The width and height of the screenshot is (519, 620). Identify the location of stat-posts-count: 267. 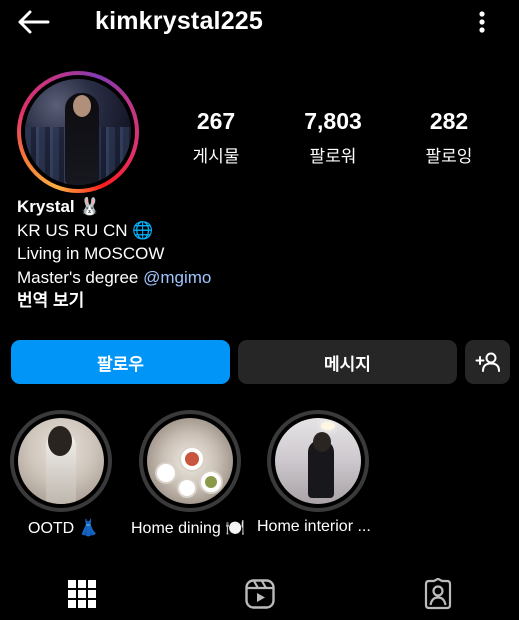
(216, 121).